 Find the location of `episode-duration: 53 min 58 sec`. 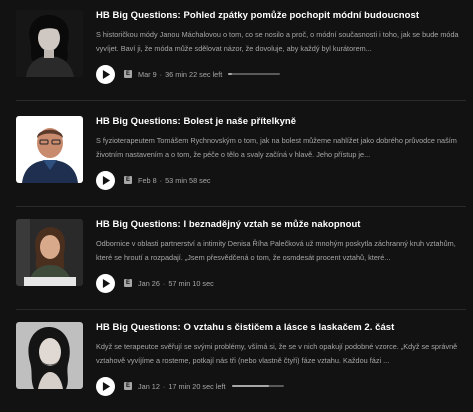

episode-duration: 53 min 58 sec is located at coordinates (188, 180).